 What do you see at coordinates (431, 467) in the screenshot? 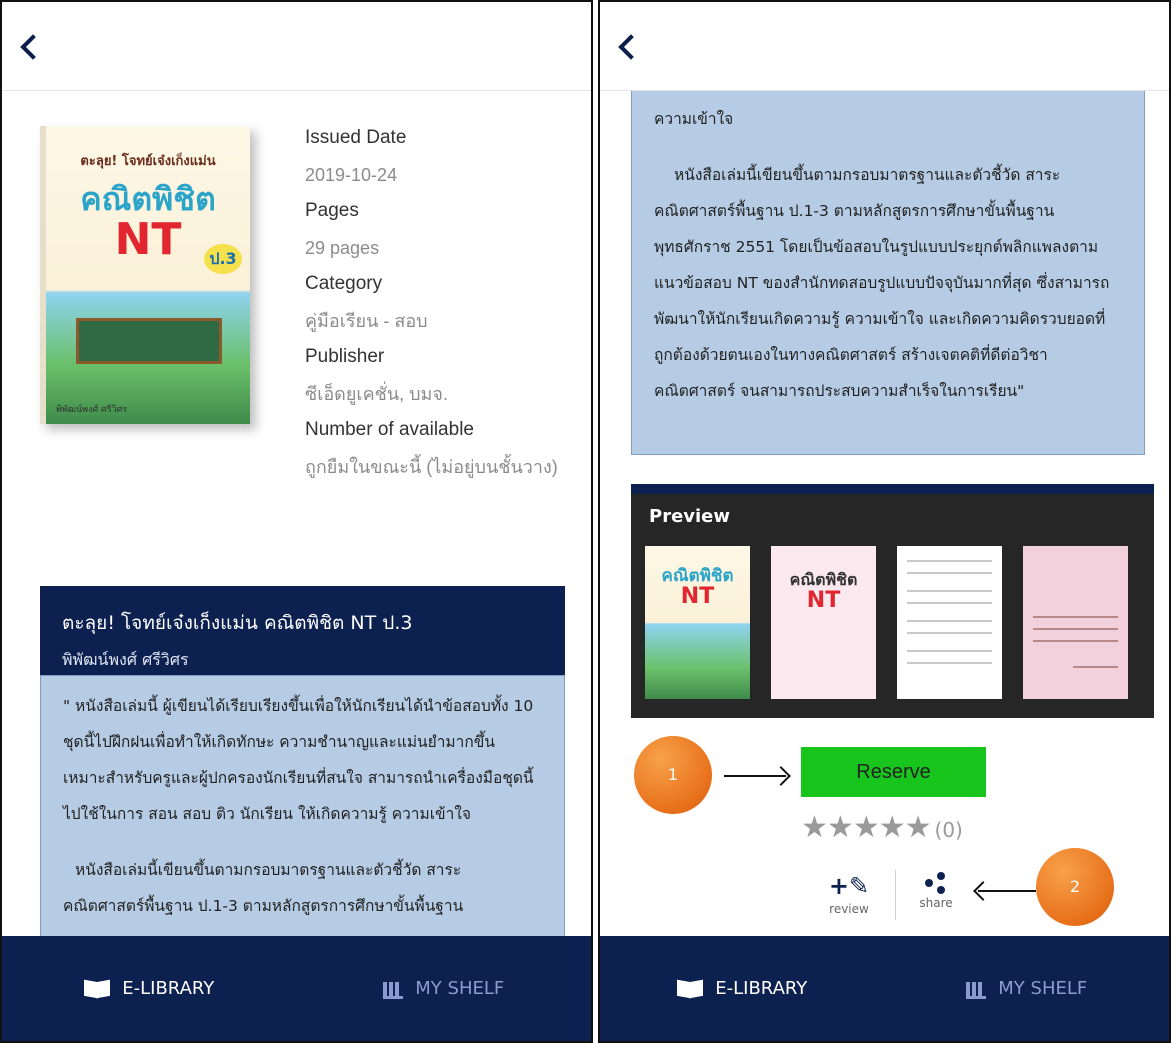
I see `meta-value-available: ถูกยืมในขณะนี้ (ไม่อยู่บนชั้นวาง)` at bounding box center [431, 467].